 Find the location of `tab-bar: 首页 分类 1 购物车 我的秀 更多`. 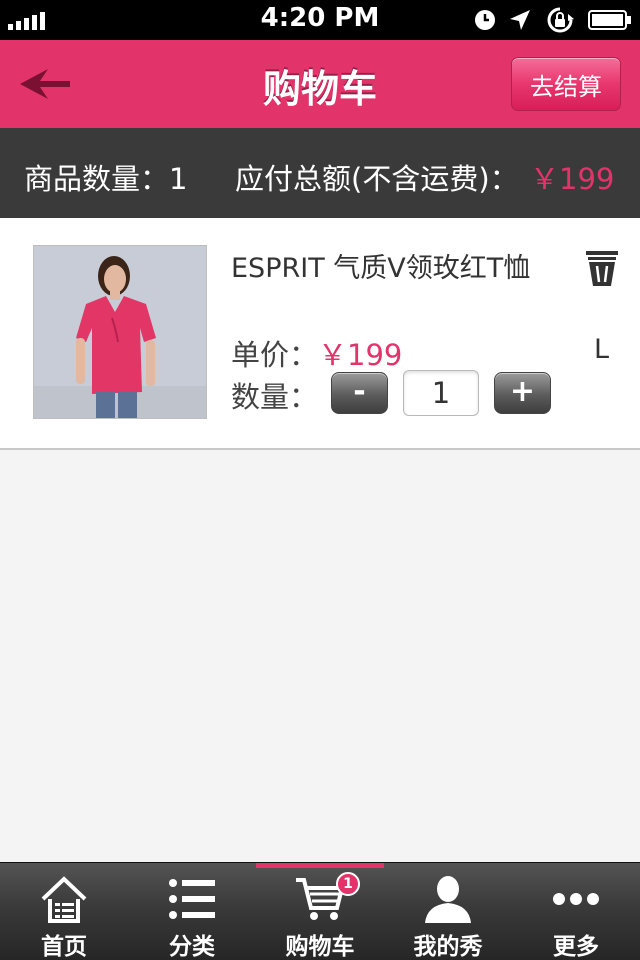

tab-bar: 首页 分类 1 购物车 我的秀 更多 is located at coordinates (320, 911).